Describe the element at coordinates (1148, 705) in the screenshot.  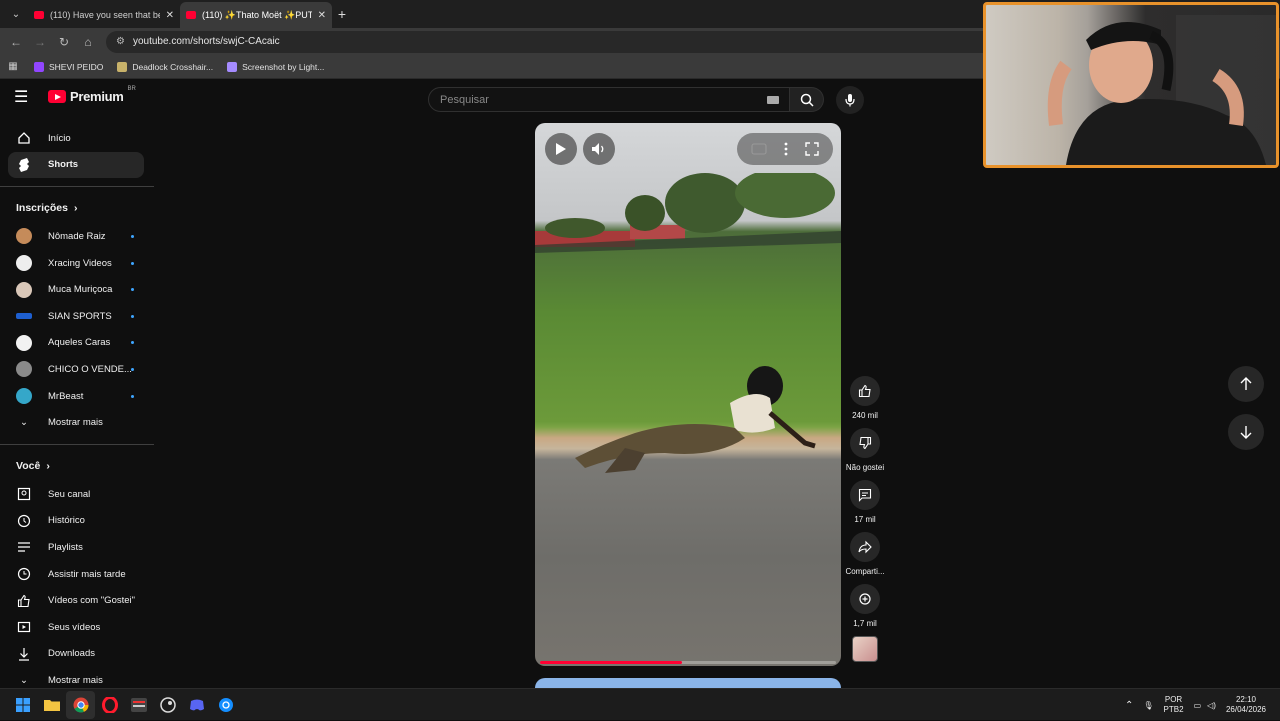
I see `microphone-icon: 🎙` at that location.